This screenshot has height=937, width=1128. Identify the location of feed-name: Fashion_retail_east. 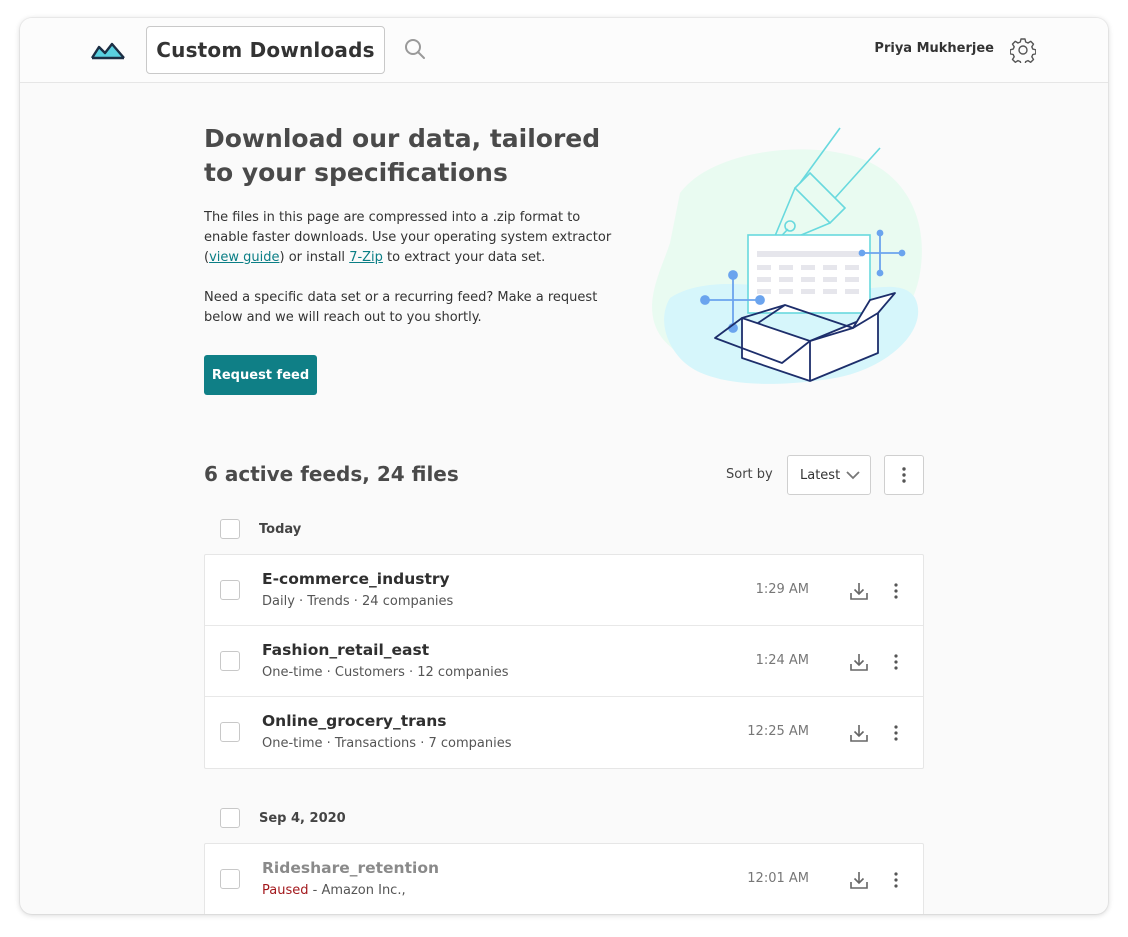
(345, 650).